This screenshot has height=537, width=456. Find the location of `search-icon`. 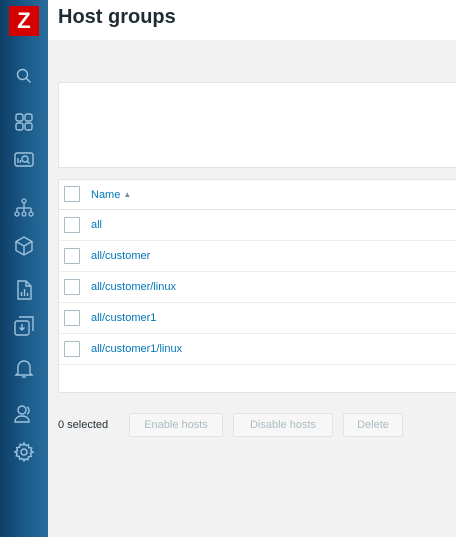

search-icon is located at coordinates (24, 76).